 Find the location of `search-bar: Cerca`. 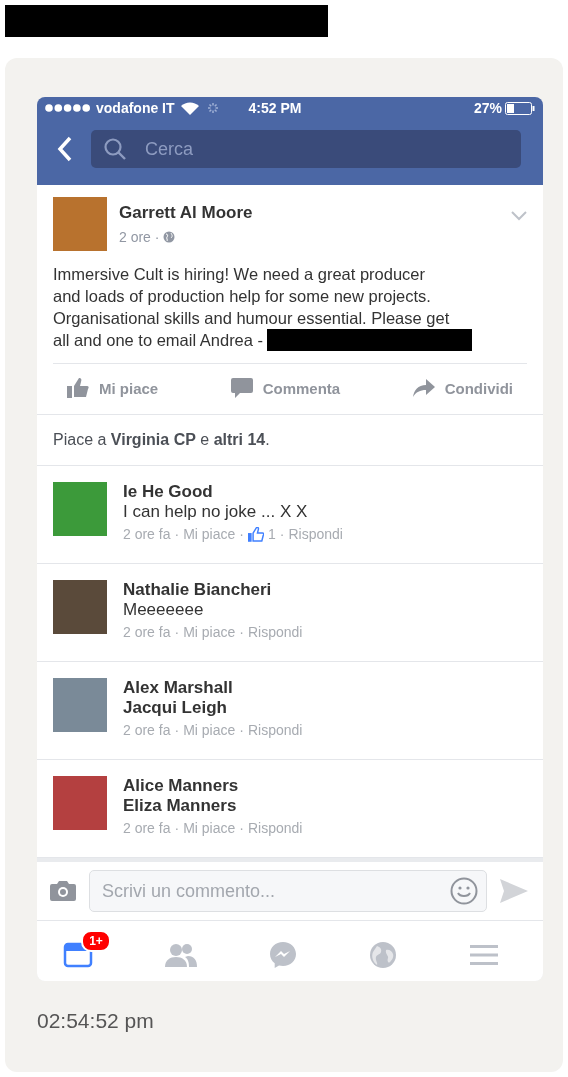

search-bar: Cerca is located at coordinates (306, 149).